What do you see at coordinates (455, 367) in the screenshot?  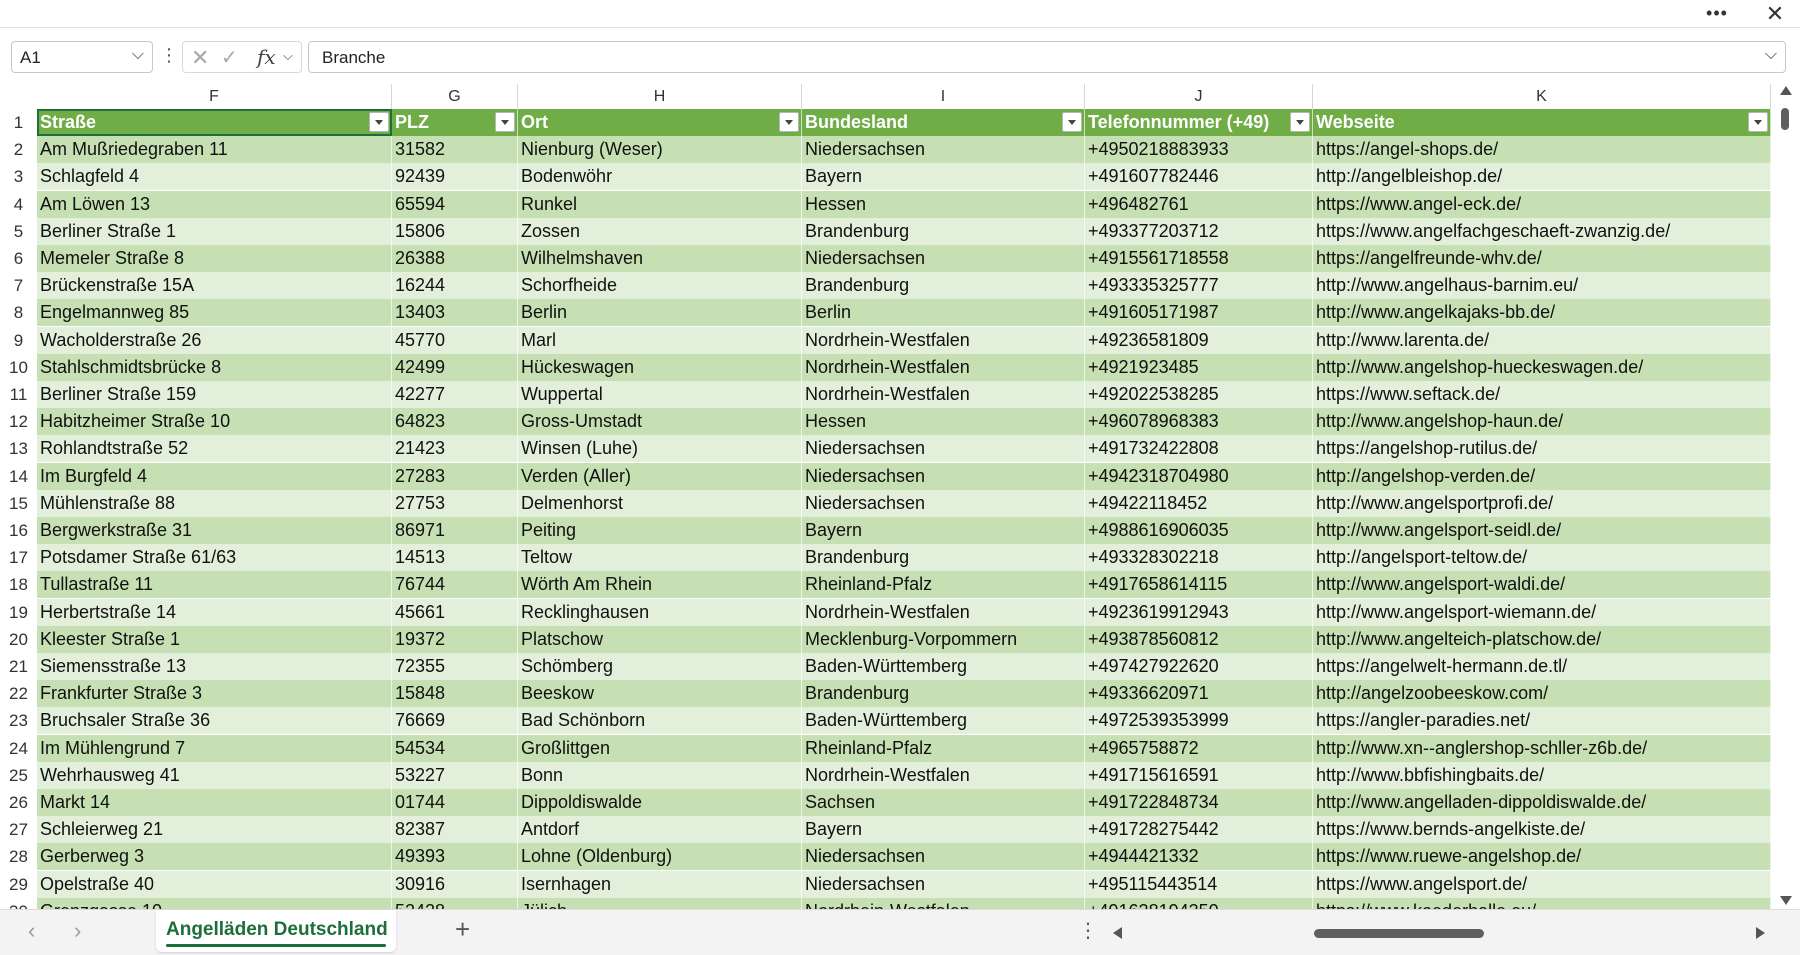 I see `table-cell: 42499` at bounding box center [455, 367].